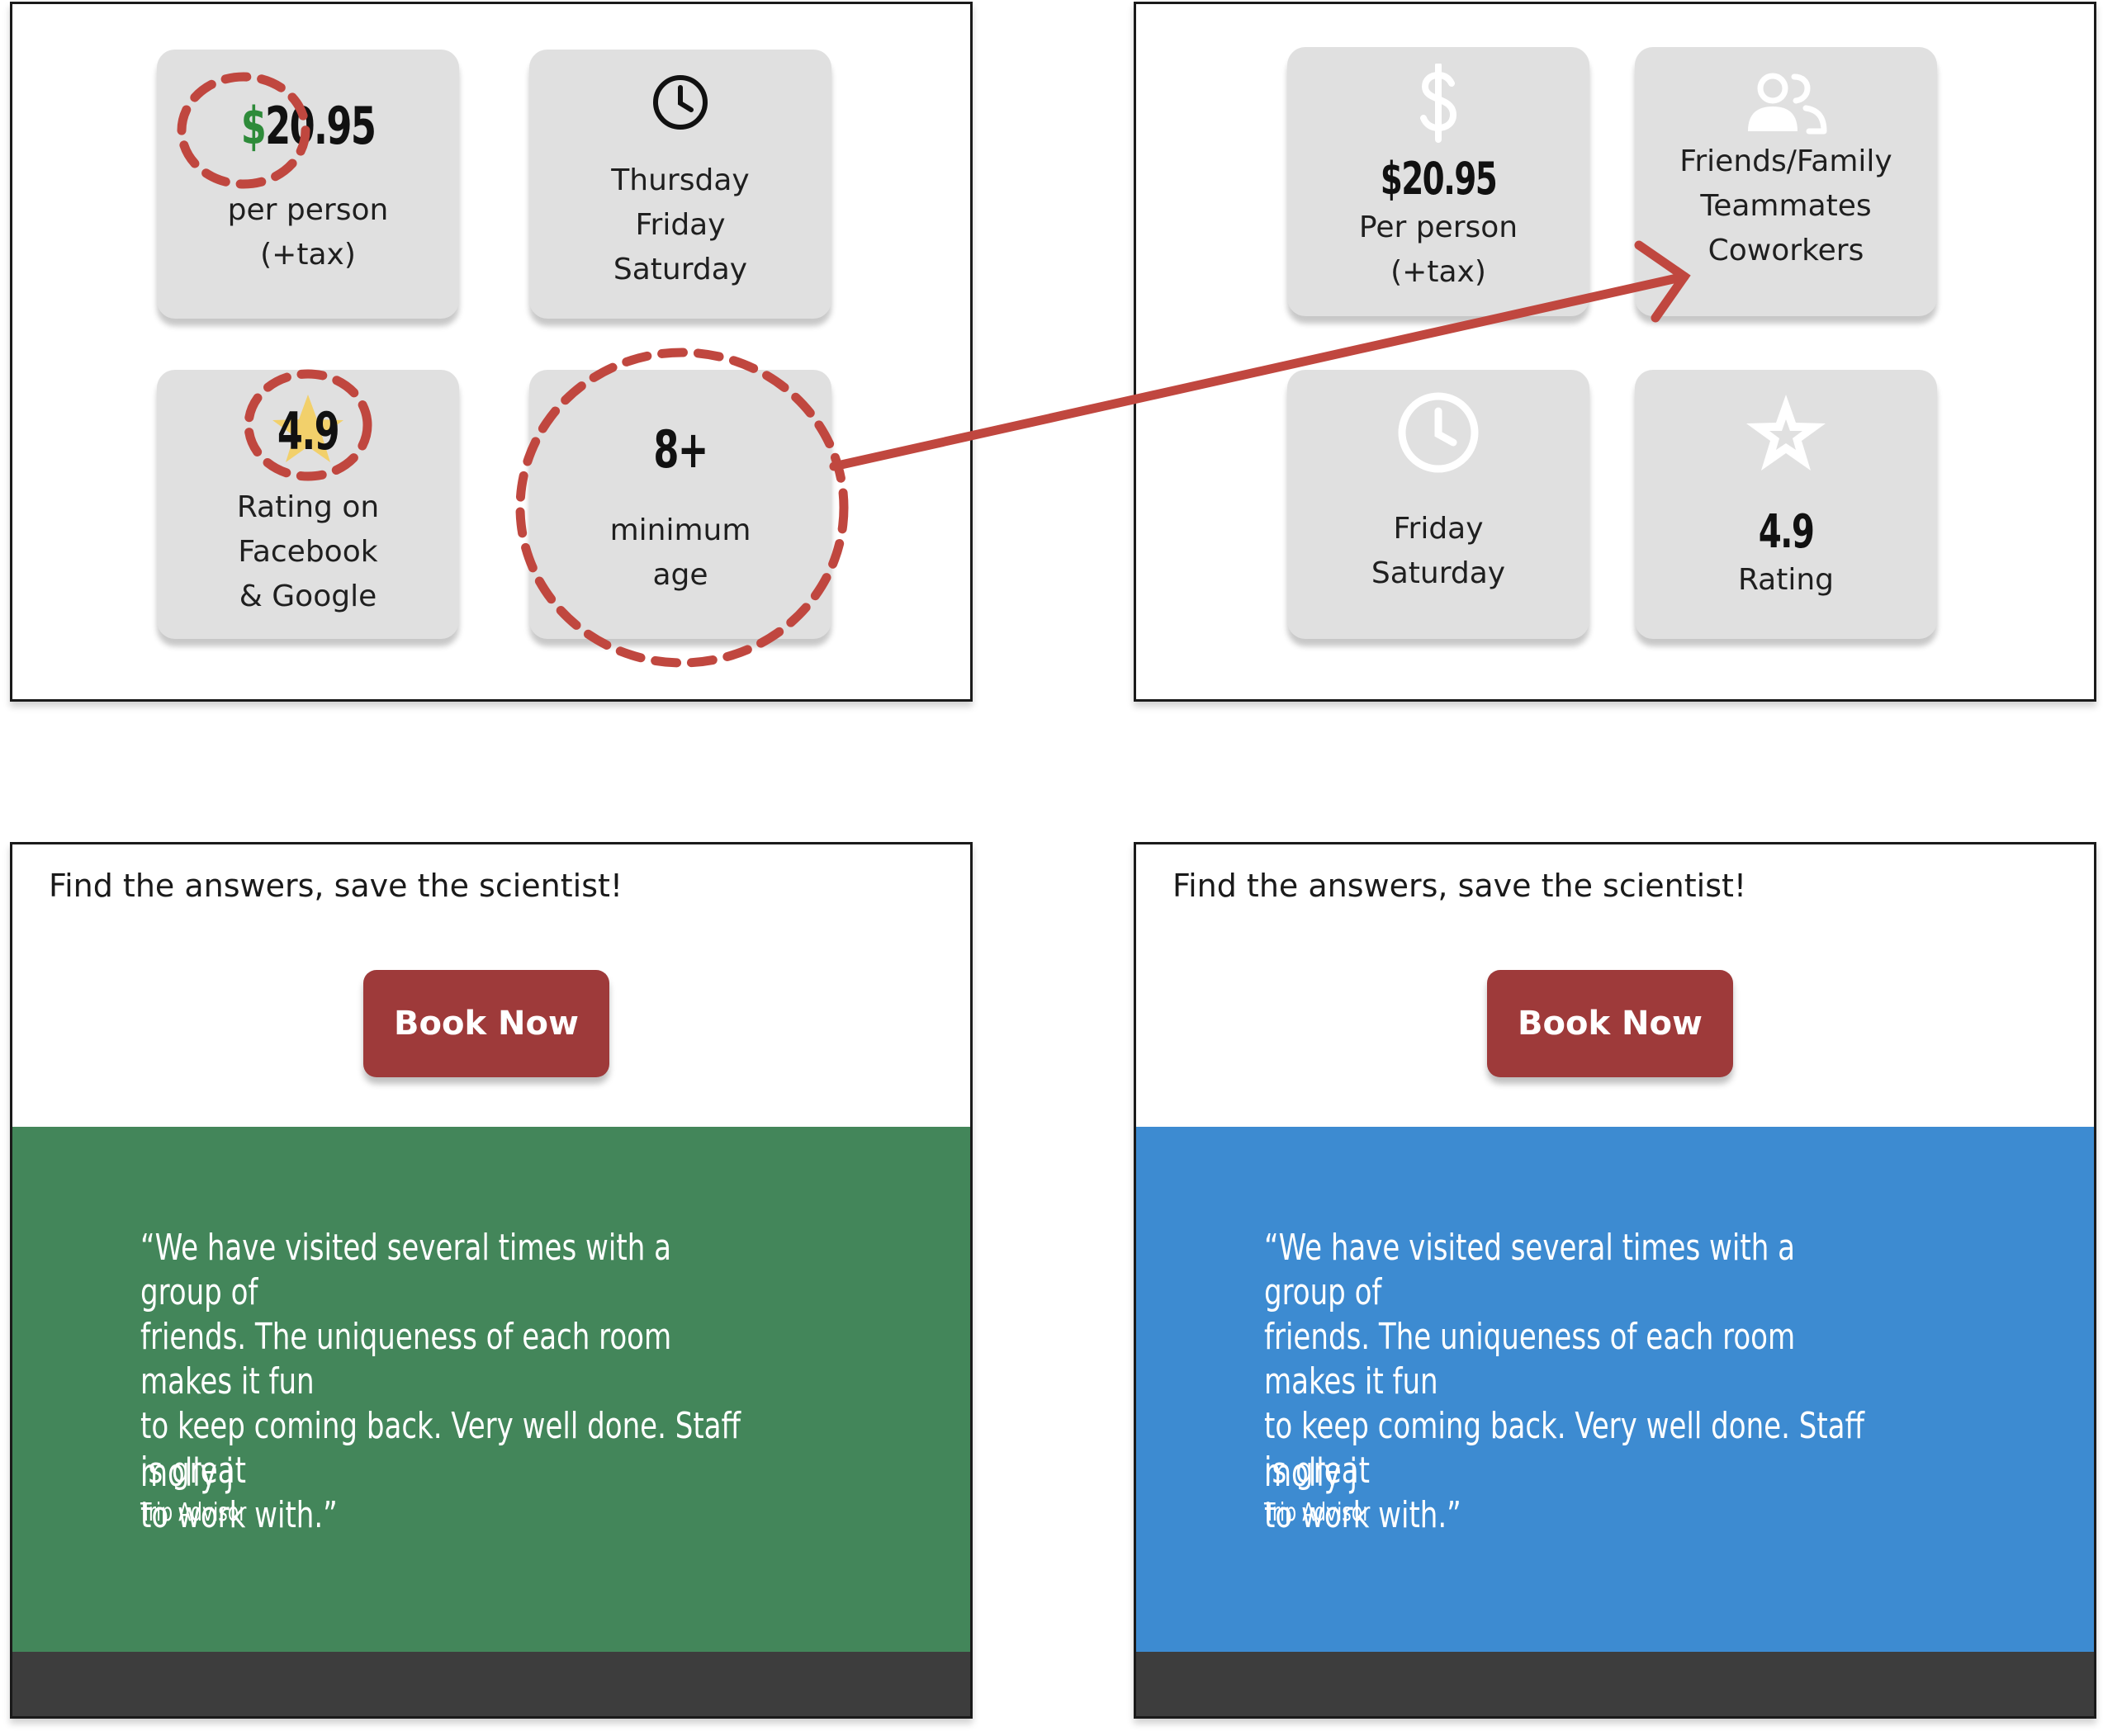 The width and height of the screenshot is (2103, 1736). What do you see at coordinates (1438, 504) in the screenshot?
I see `days-card-redesign: Friday Saturday` at bounding box center [1438, 504].